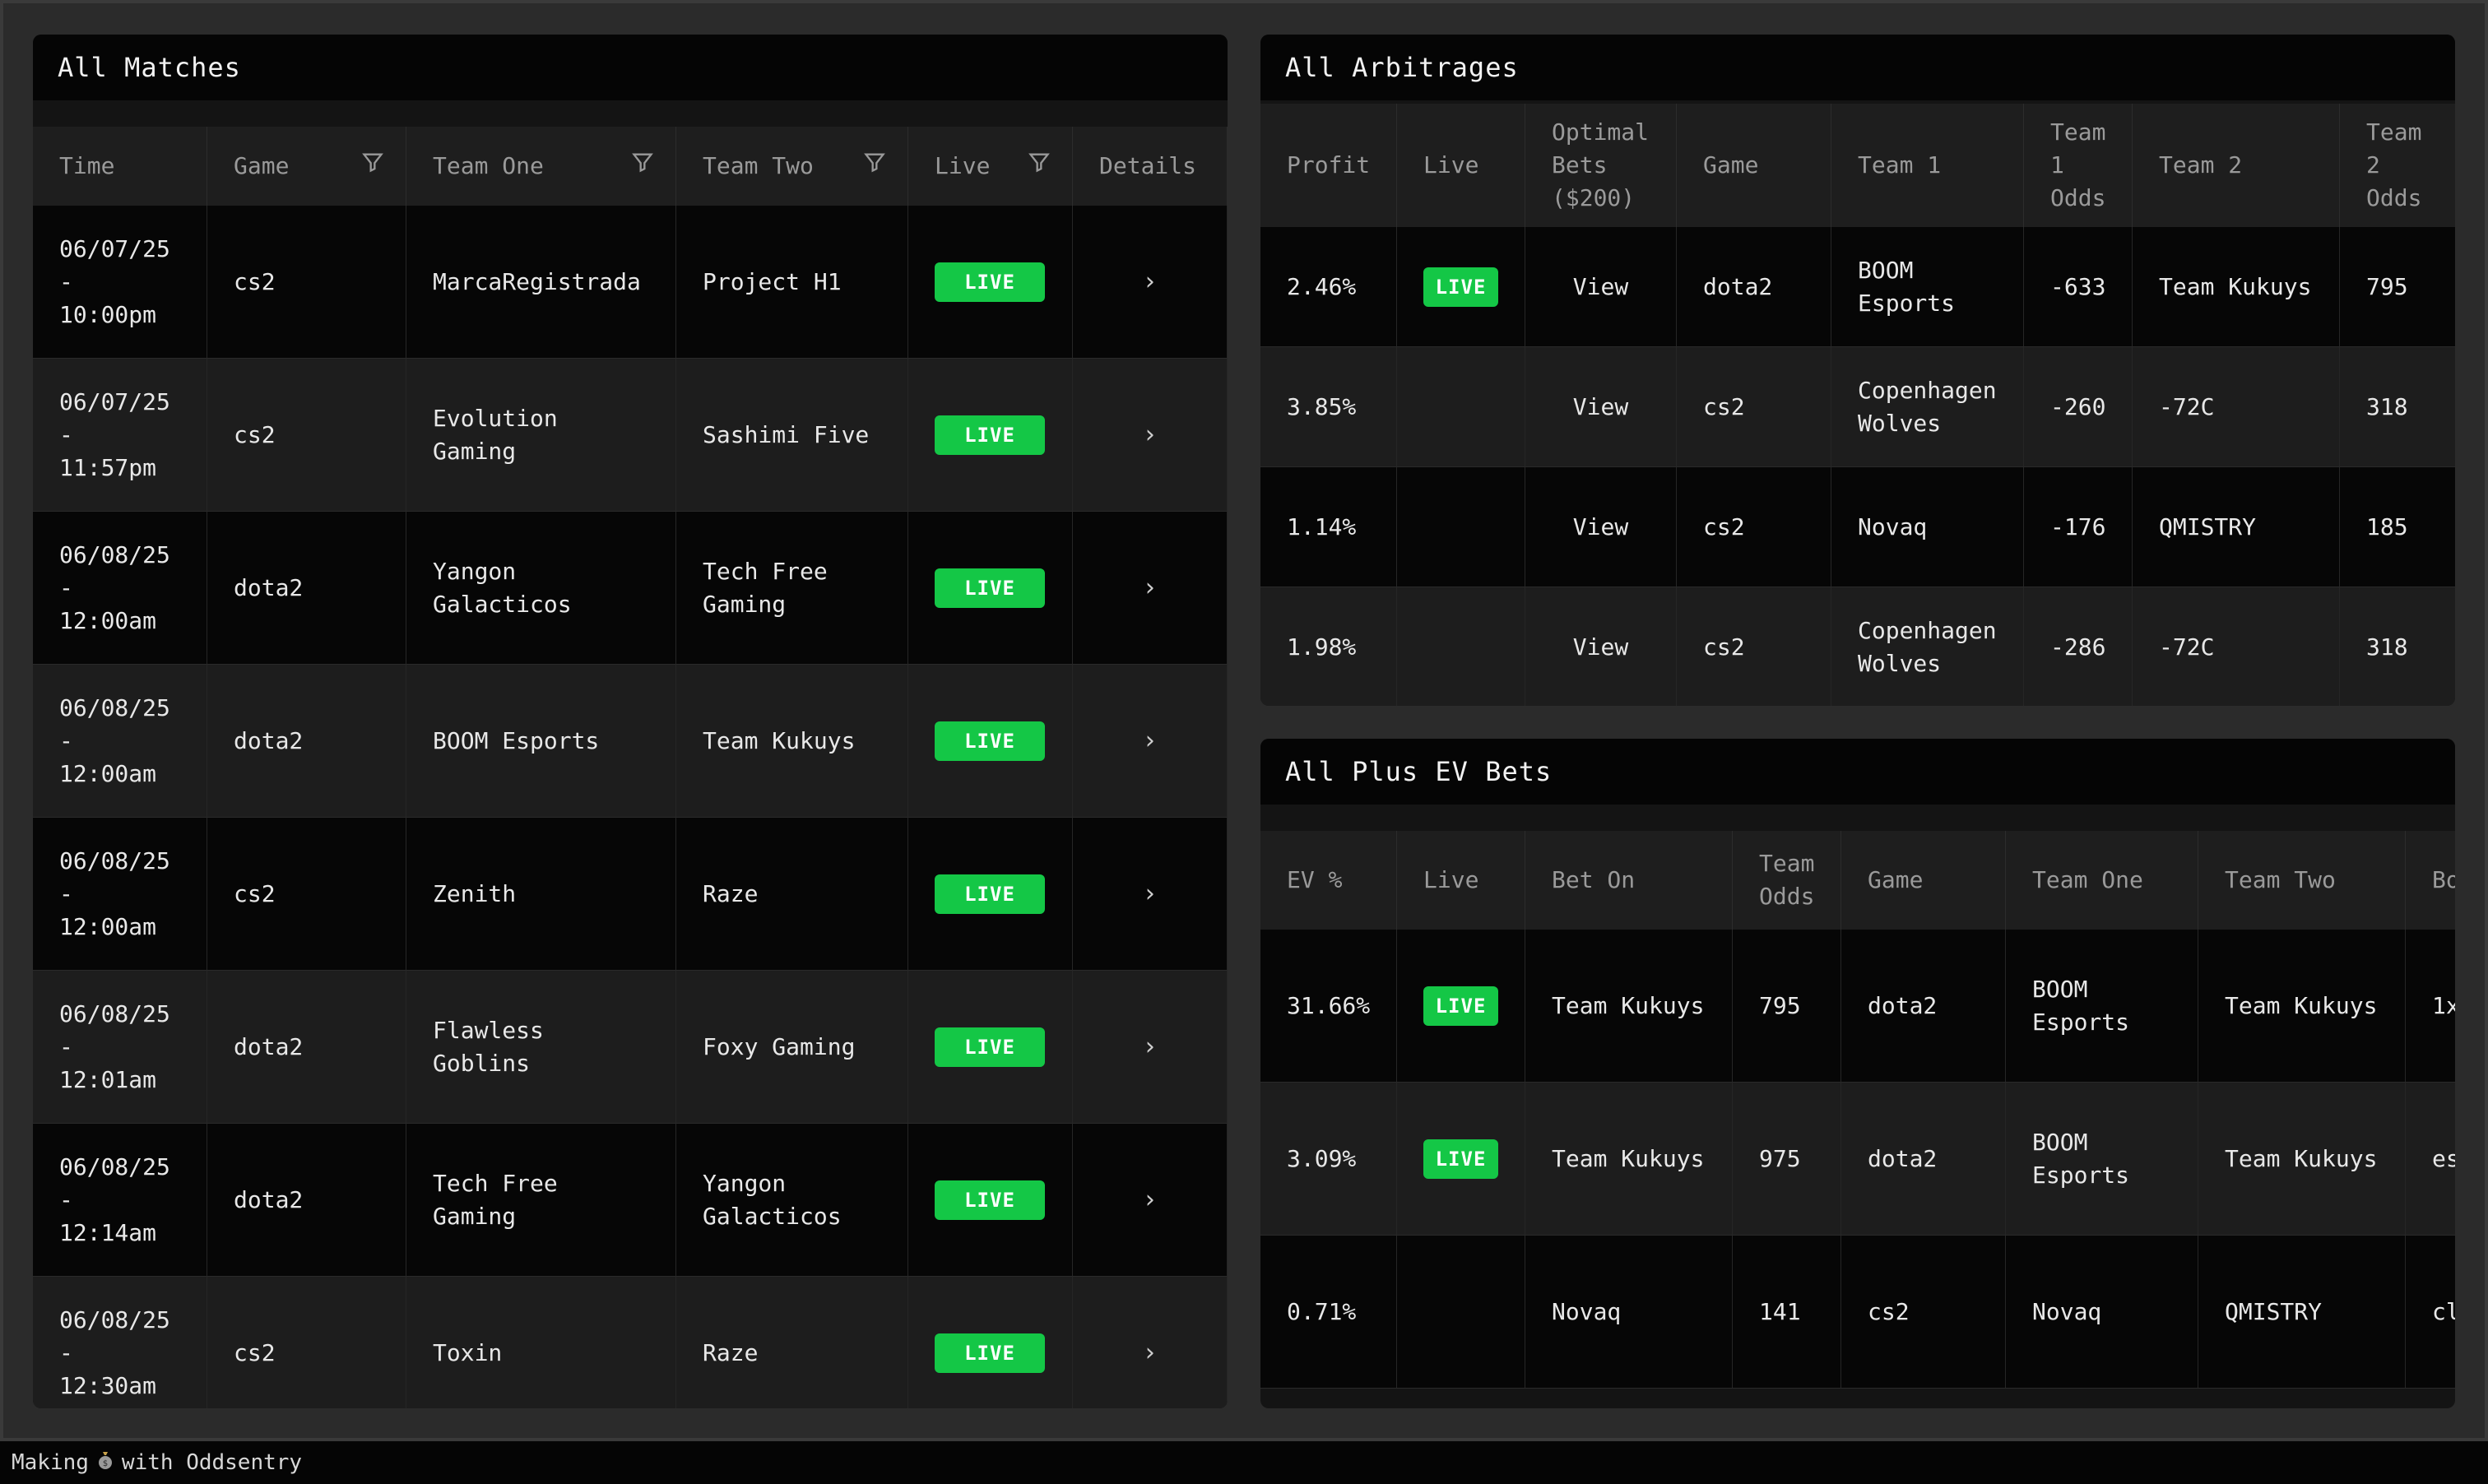 The height and width of the screenshot is (1484, 2488). What do you see at coordinates (307, 894) in the screenshot?
I see `match-game: cs2` at bounding box center [307, 894].